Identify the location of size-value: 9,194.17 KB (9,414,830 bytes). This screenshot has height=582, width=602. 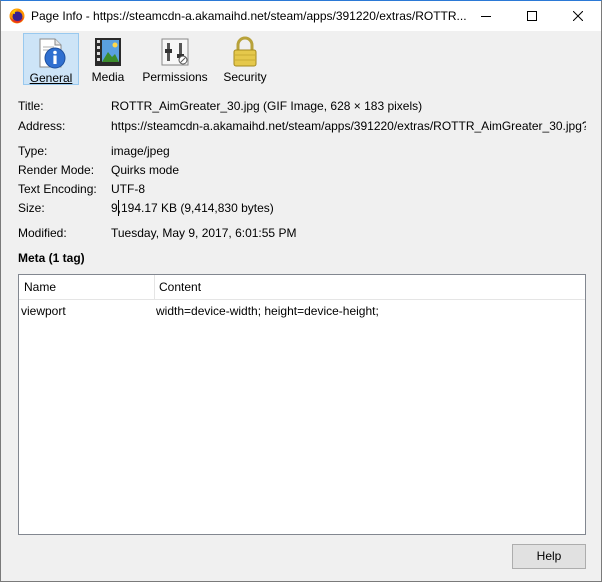
(192, 208).